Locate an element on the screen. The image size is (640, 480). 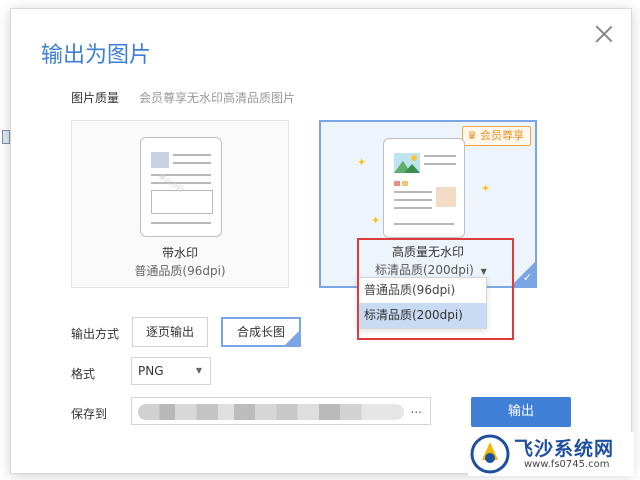
quality-label: 图片质量 is located at coordinates (95, 98).